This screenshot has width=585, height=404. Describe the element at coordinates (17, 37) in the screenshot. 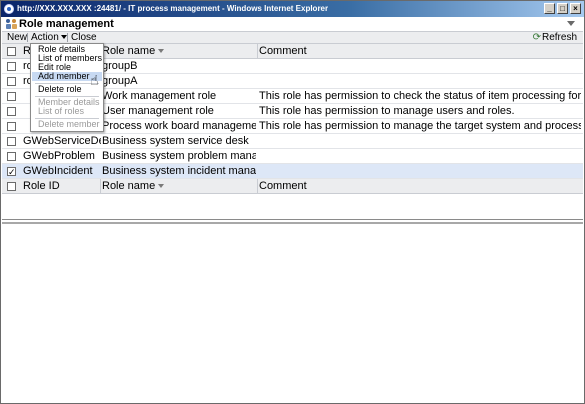

I see `new-button: New` at that location.